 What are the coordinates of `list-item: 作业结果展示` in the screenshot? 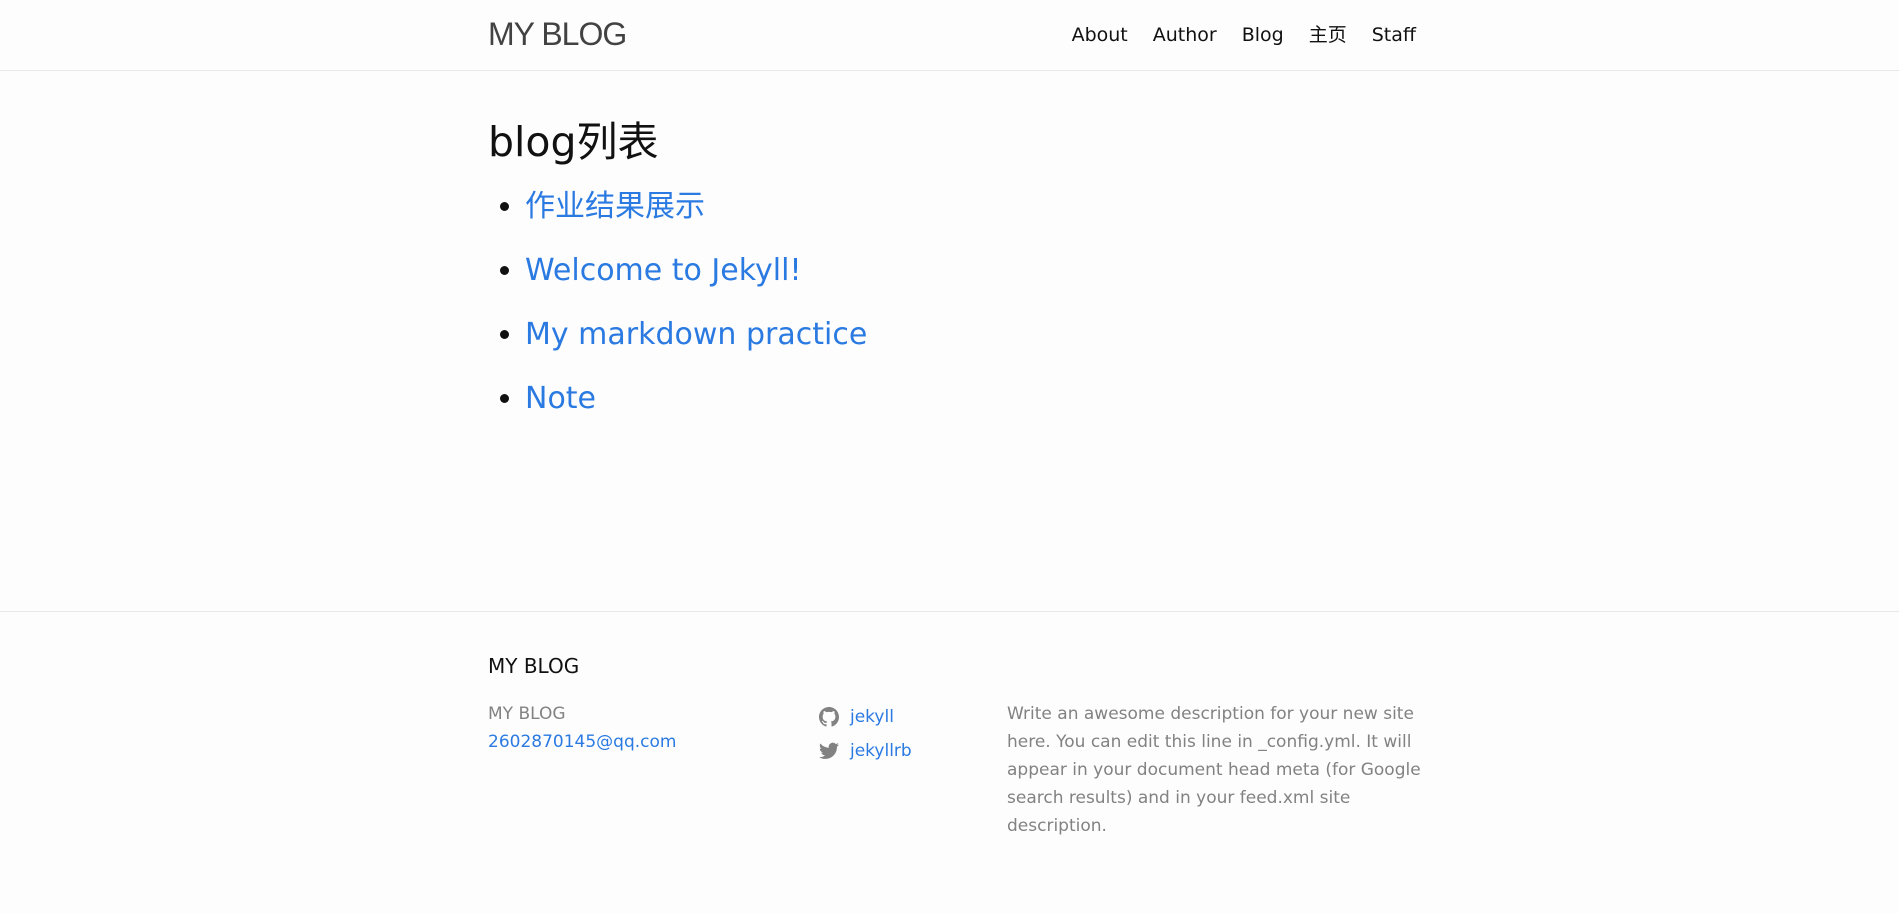 It's located at (696, 219).